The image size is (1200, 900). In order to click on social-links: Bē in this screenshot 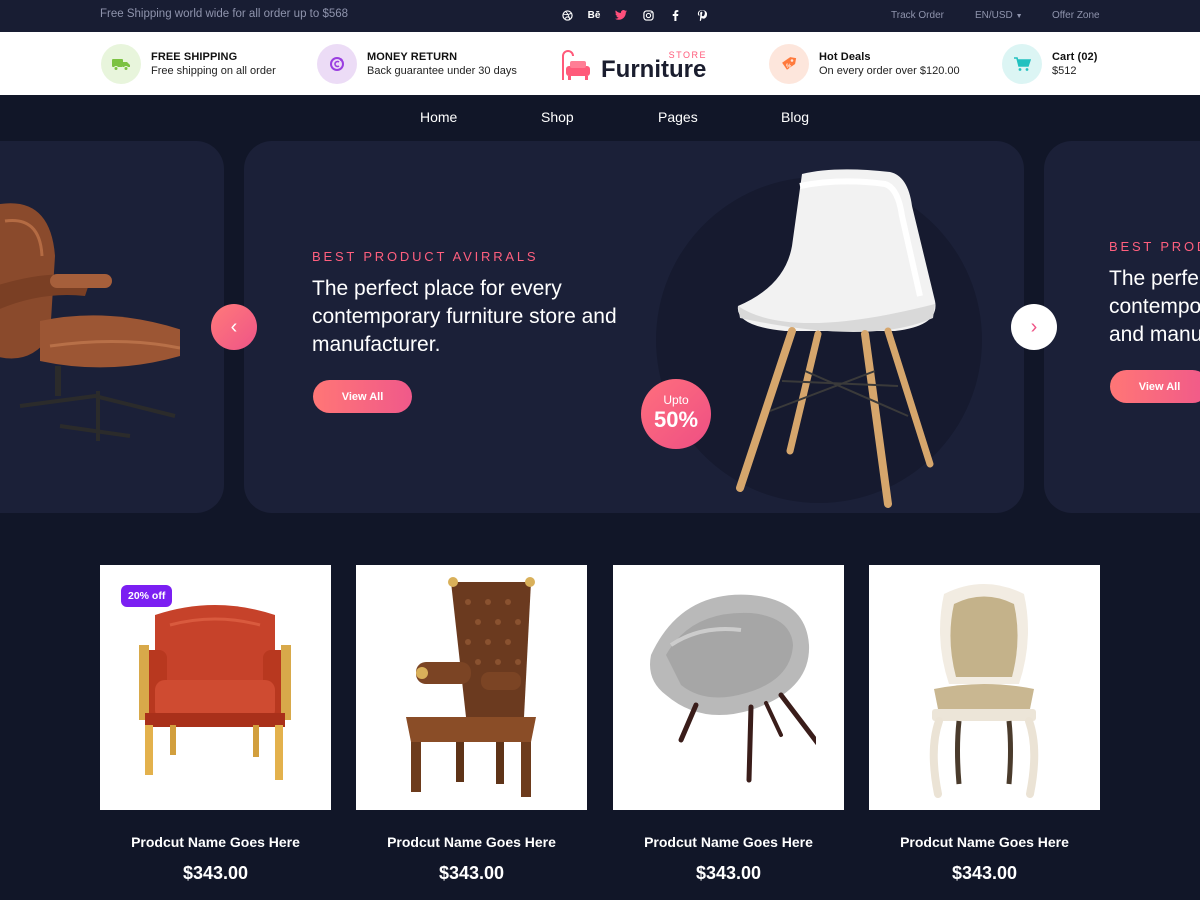, I will do `click(634, 15)`.